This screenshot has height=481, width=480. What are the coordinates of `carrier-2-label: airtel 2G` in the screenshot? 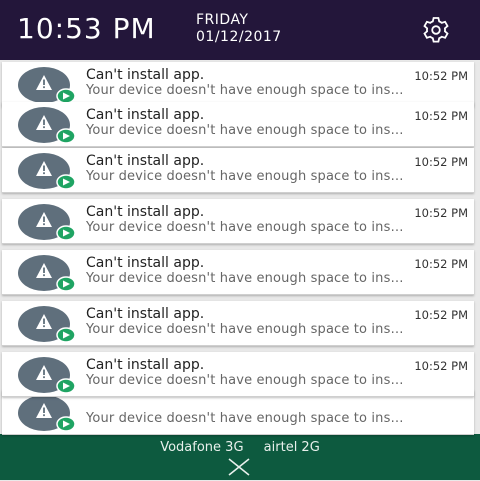 It's located at (291, 447).